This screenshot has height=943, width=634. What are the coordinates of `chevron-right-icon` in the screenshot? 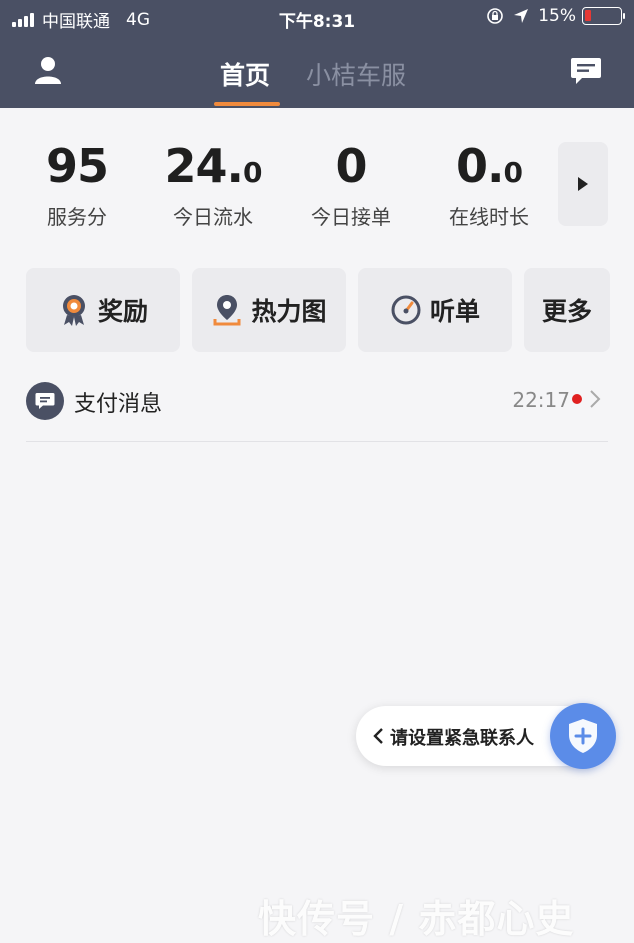 It's located at (595, 399).